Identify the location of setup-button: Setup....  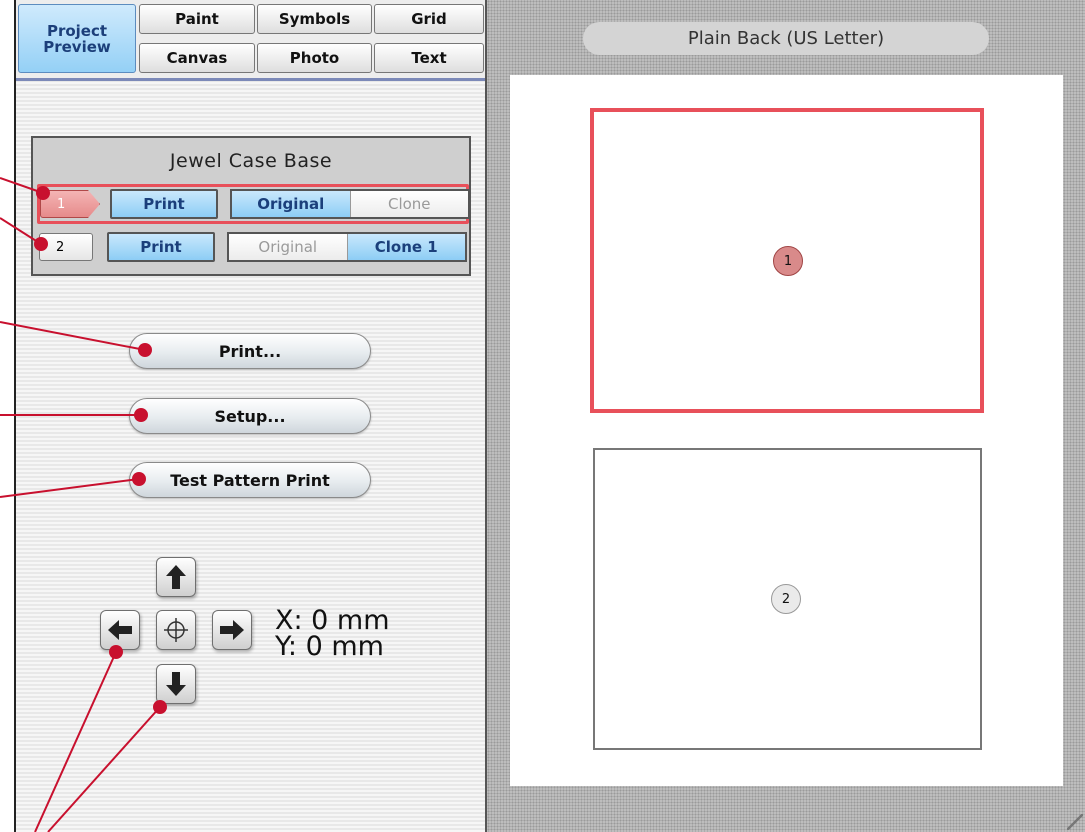
(250, 416).